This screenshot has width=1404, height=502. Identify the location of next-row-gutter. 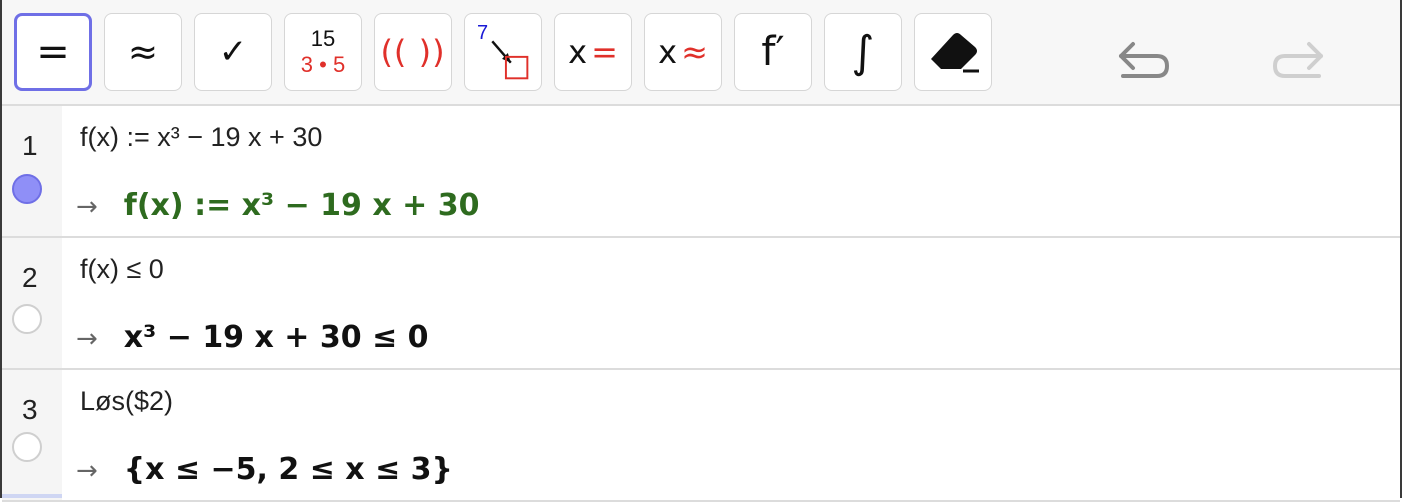
(32, 496).